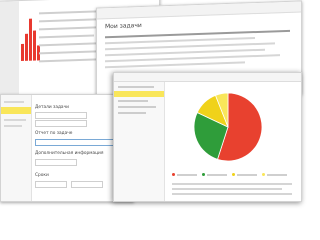 The image size is (320, 240). I want to click on section-heading: Сроки, so click(42, 175).